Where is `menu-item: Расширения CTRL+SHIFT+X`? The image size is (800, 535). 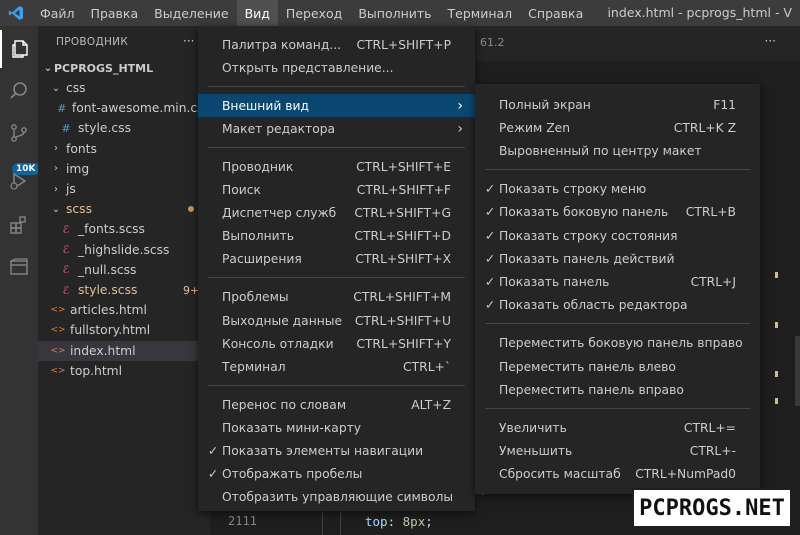 menu-item: Расширения CTRL+SHIFT+X is located at coordinates (336, 259).